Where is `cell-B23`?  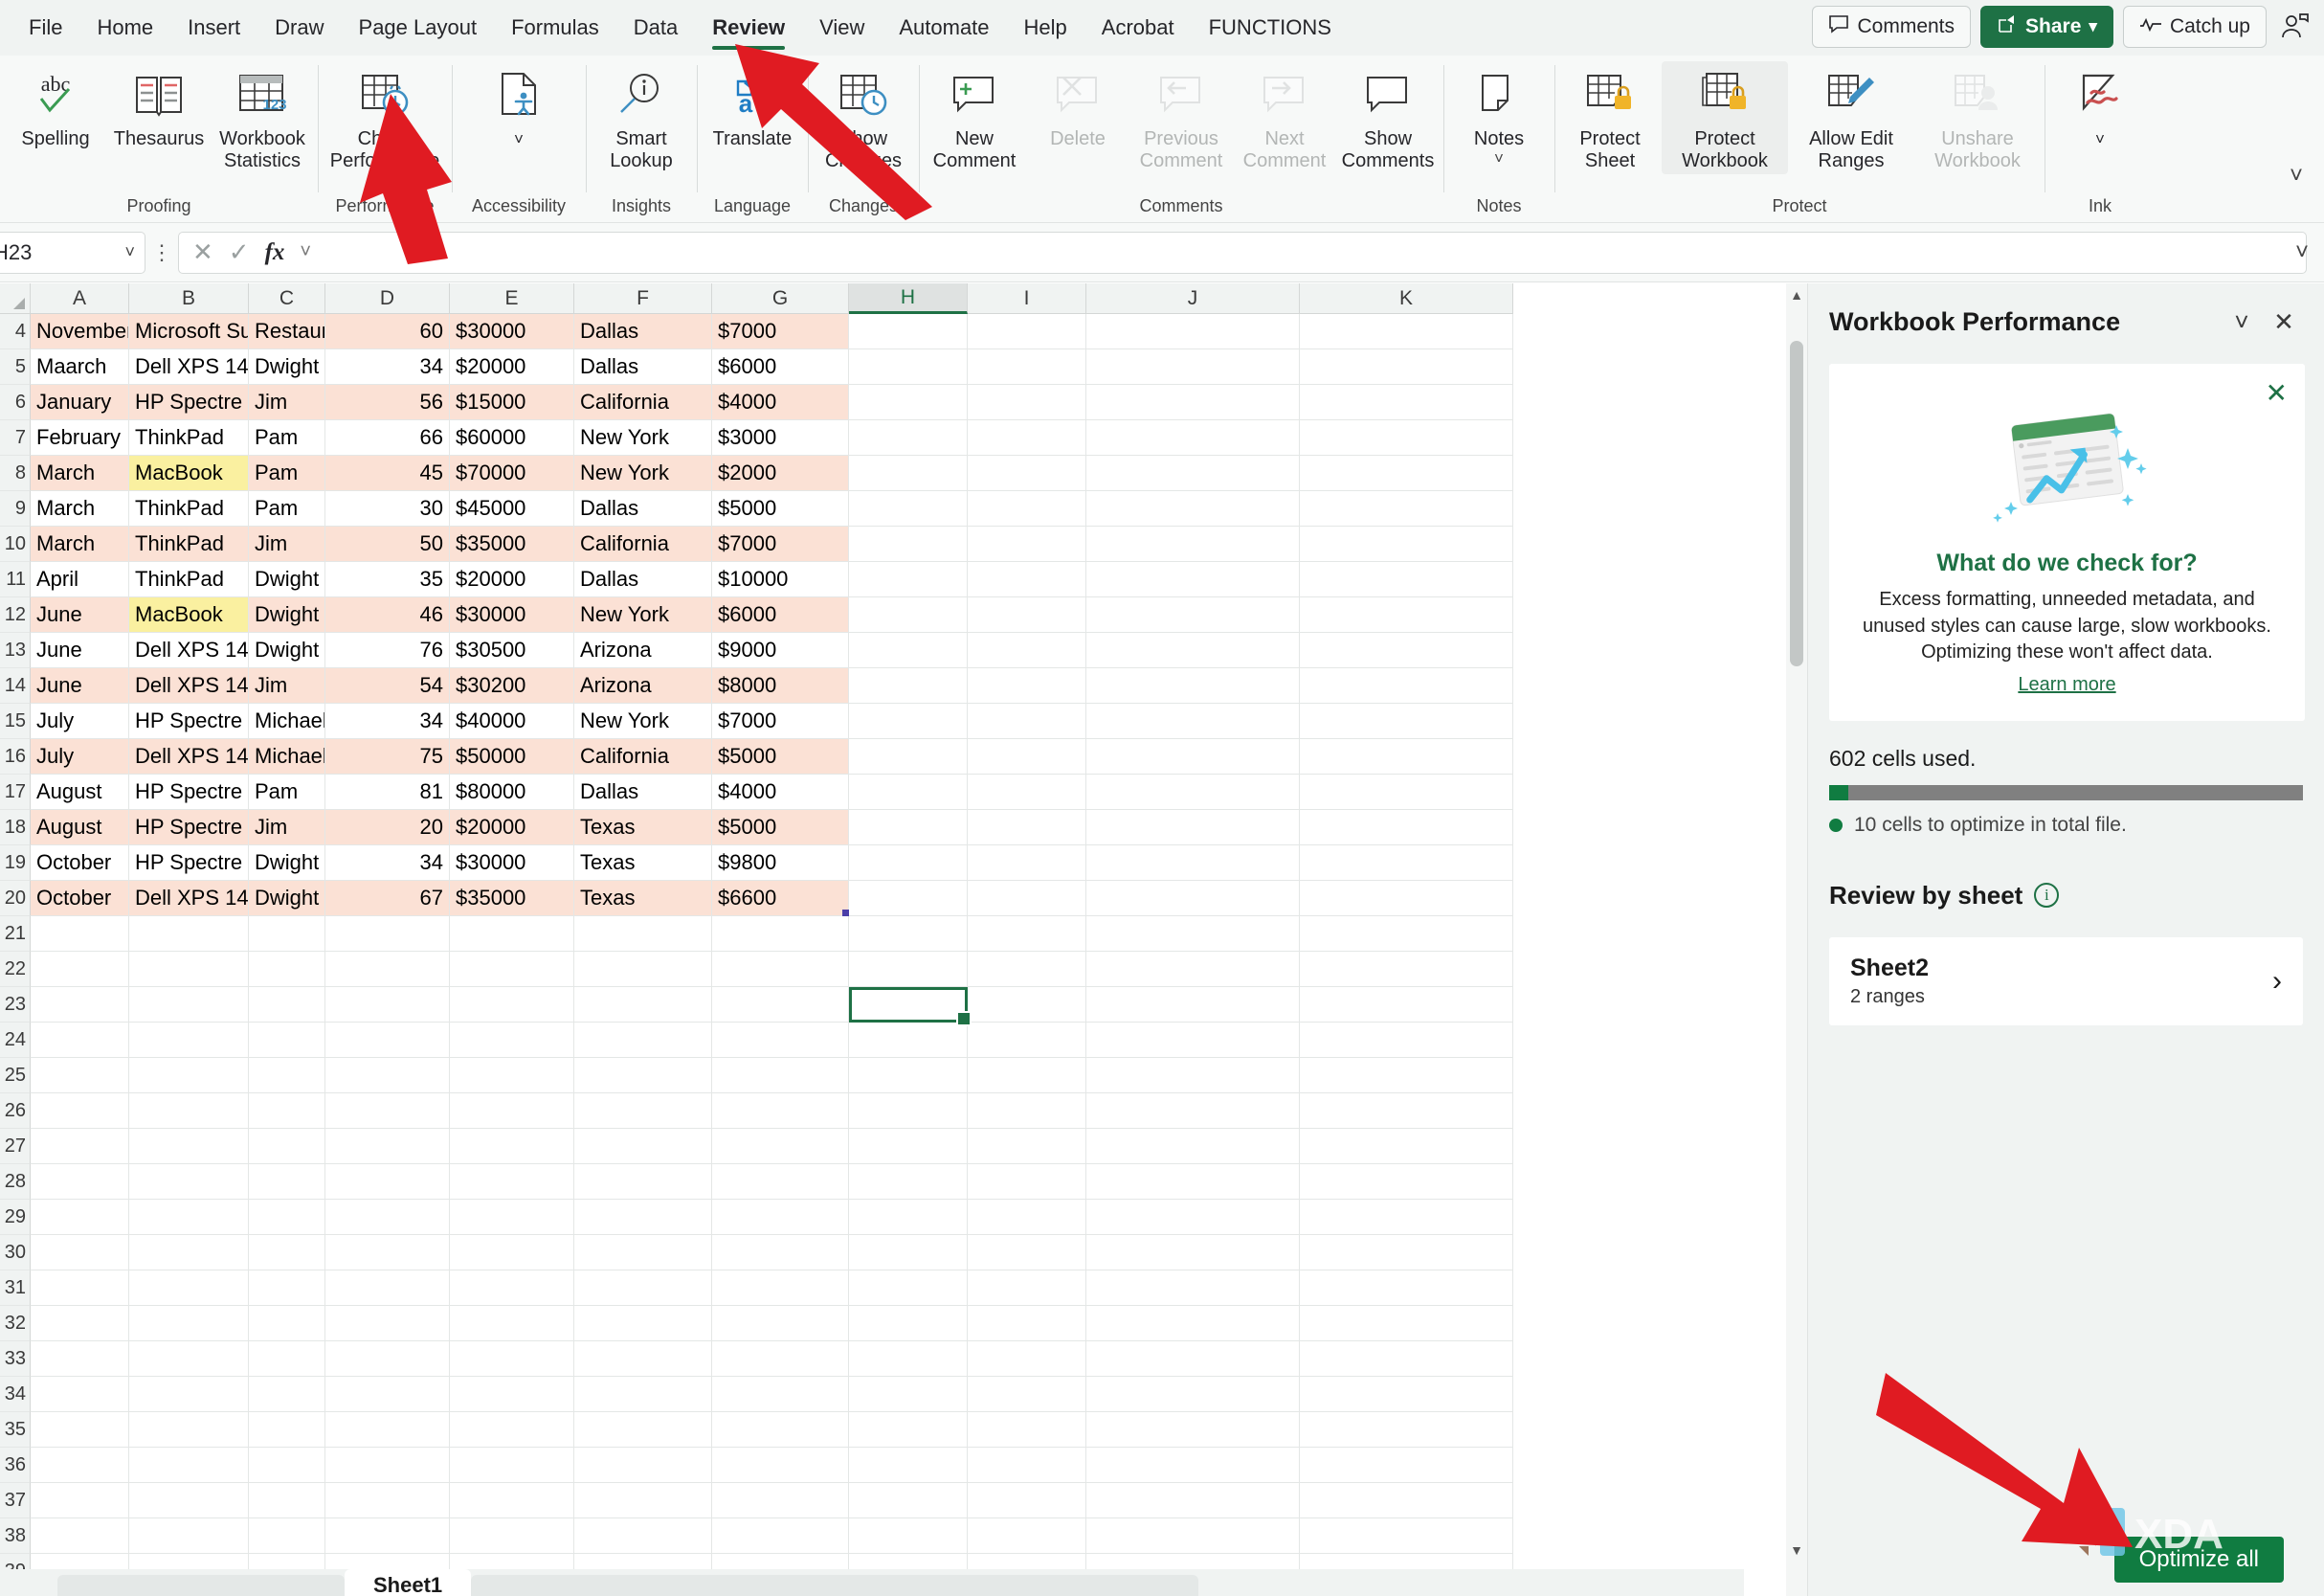
cell-B23 is located at coordinates (189, 1005).